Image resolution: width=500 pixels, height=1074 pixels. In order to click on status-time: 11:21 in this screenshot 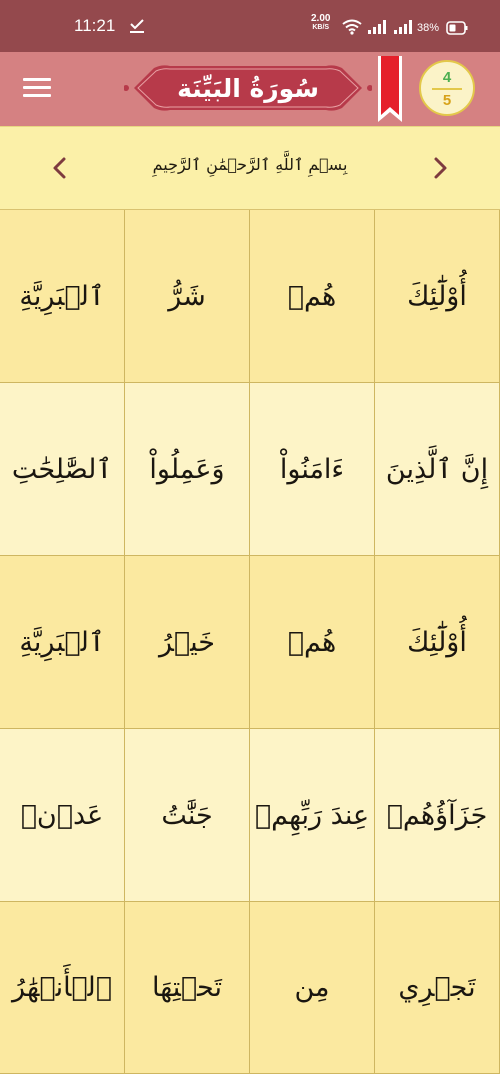, I will do `click(95, 25)`.